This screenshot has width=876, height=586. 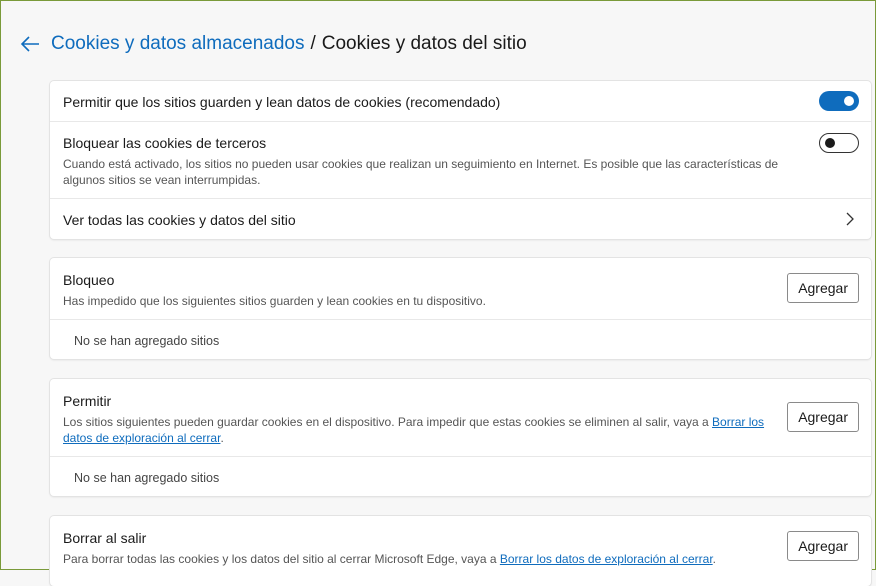 What do you see at coordinates (105, 538) in the screenshot?
I see `clear-on-exit-title: Borrar al salir` at bounding box center [105, 538].